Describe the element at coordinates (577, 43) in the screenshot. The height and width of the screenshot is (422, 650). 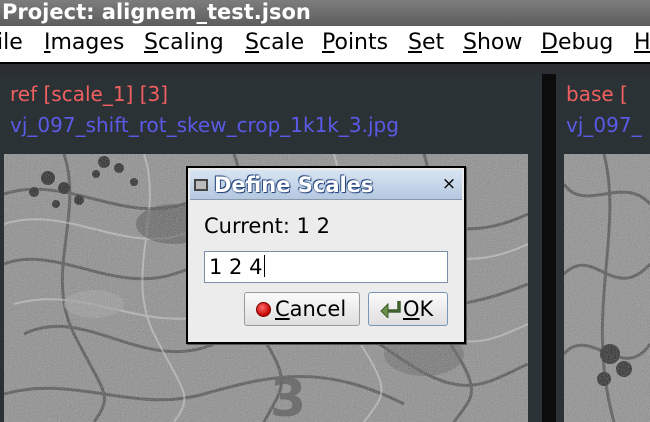
I see `menu-debug: Debug` at that location.